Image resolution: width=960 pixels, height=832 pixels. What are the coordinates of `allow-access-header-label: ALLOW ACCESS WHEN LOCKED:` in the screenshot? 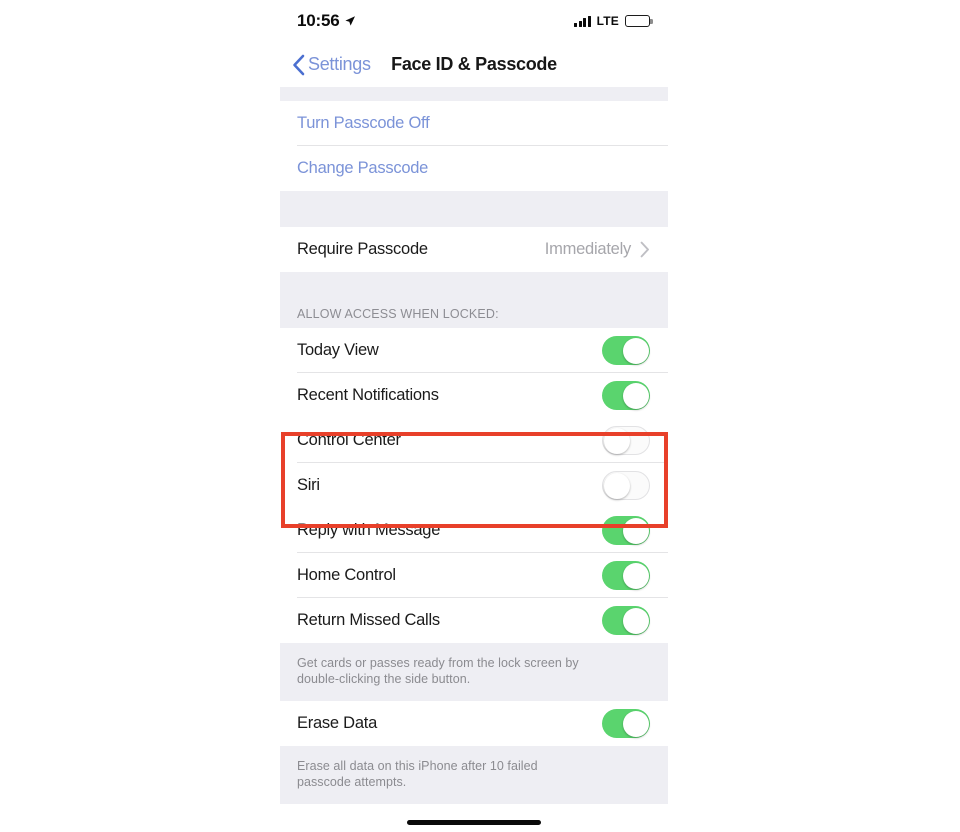 It's located at (398, 314).